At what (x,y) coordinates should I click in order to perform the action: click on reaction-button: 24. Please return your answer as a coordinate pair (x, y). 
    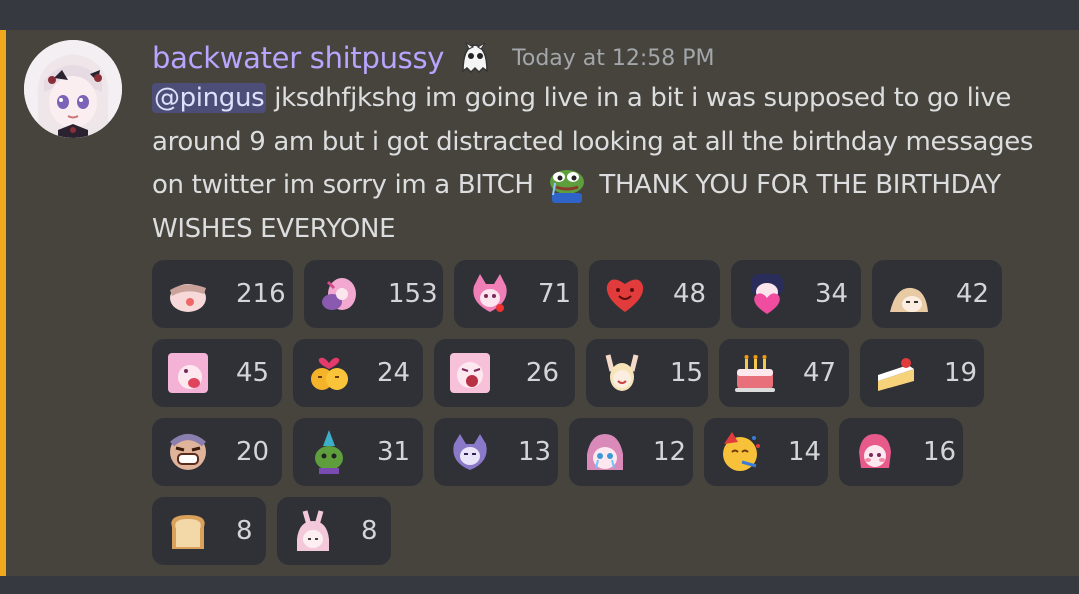
    Looking at the image, I should click on (358, 373).